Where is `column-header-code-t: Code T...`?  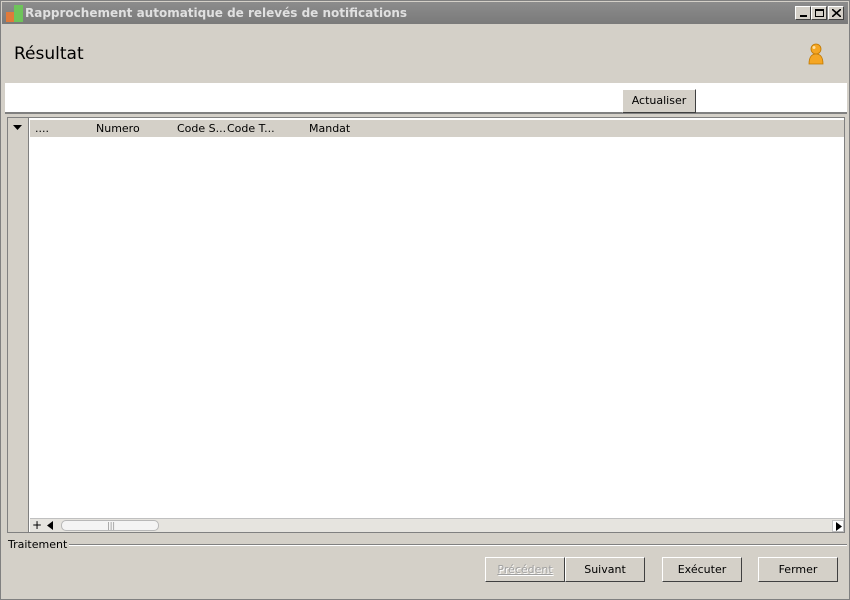
column-header-code-t: Code T... is located at coordinates (251, 128).